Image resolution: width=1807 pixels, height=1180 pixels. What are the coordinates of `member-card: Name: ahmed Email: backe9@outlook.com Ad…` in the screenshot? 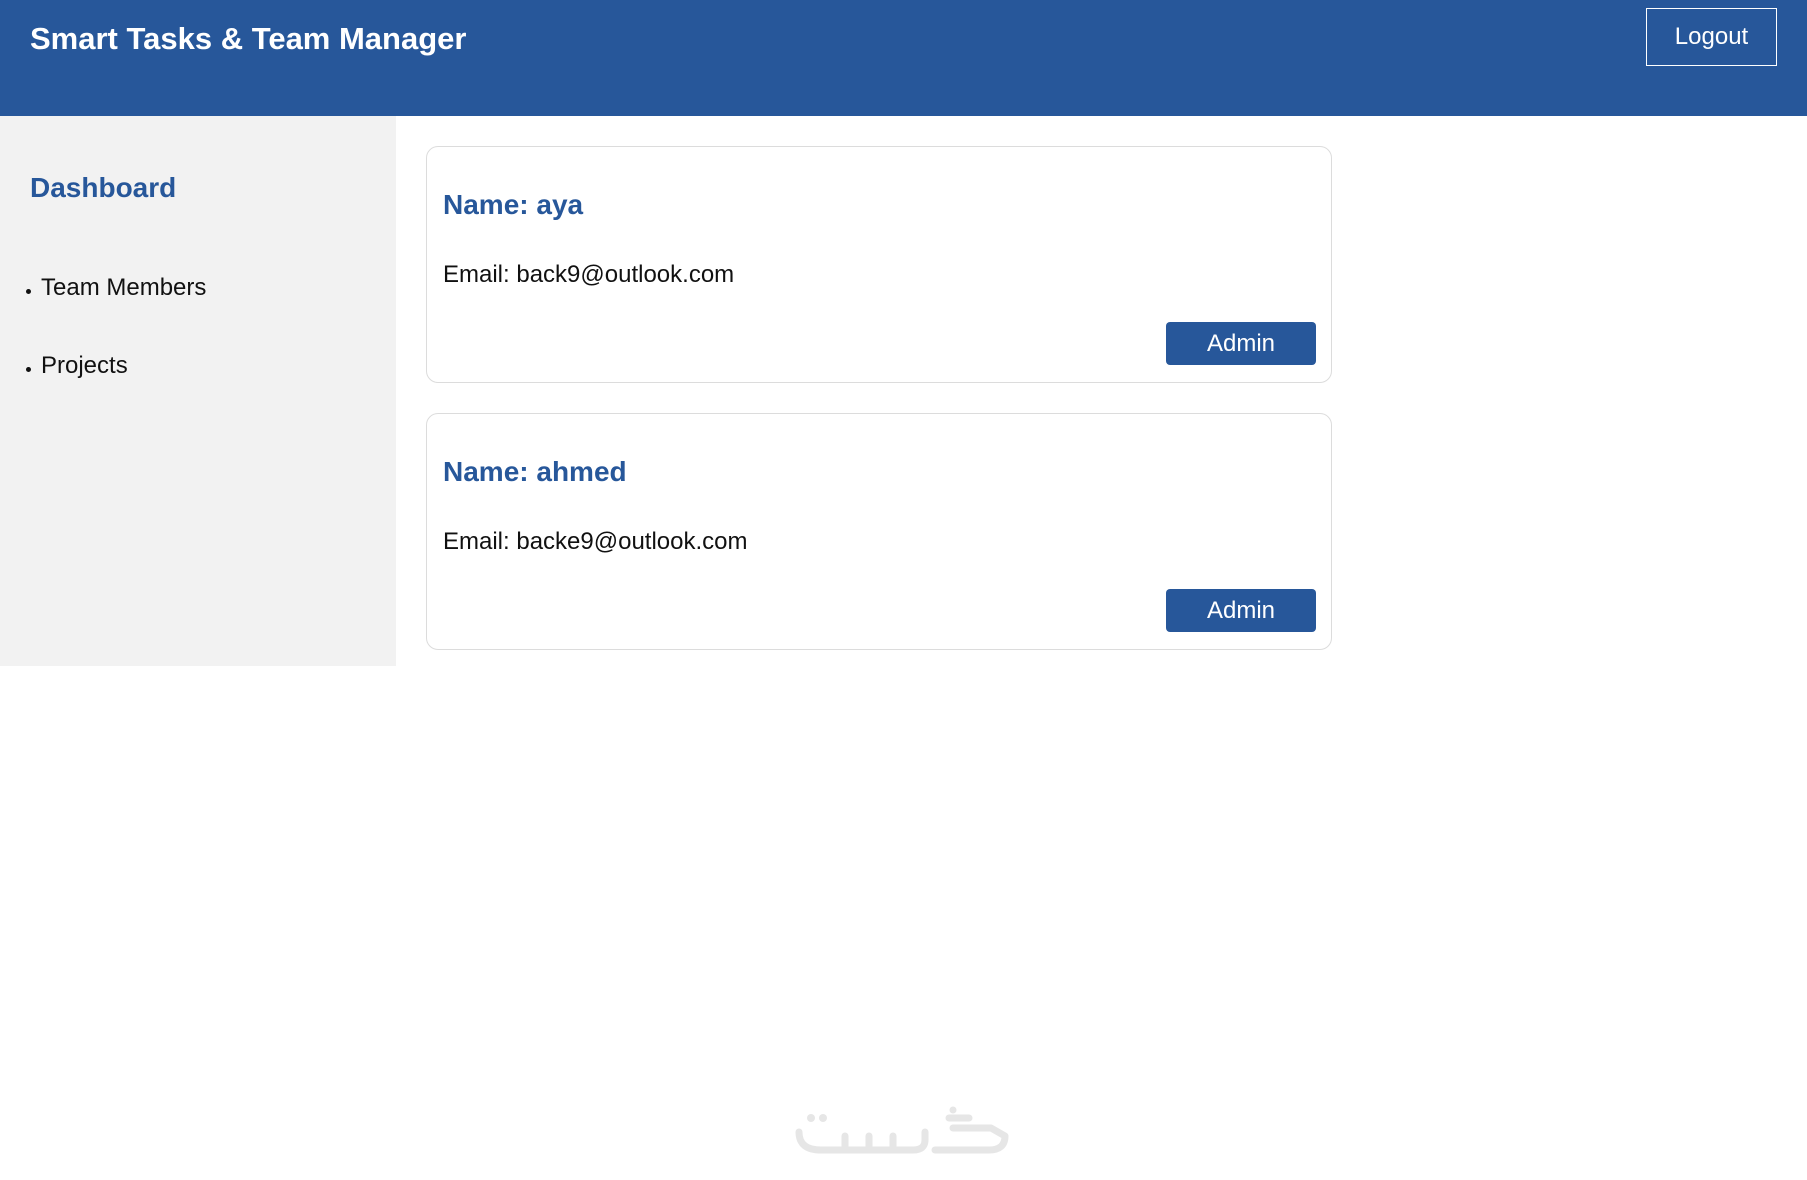 It's located at (879, 531).